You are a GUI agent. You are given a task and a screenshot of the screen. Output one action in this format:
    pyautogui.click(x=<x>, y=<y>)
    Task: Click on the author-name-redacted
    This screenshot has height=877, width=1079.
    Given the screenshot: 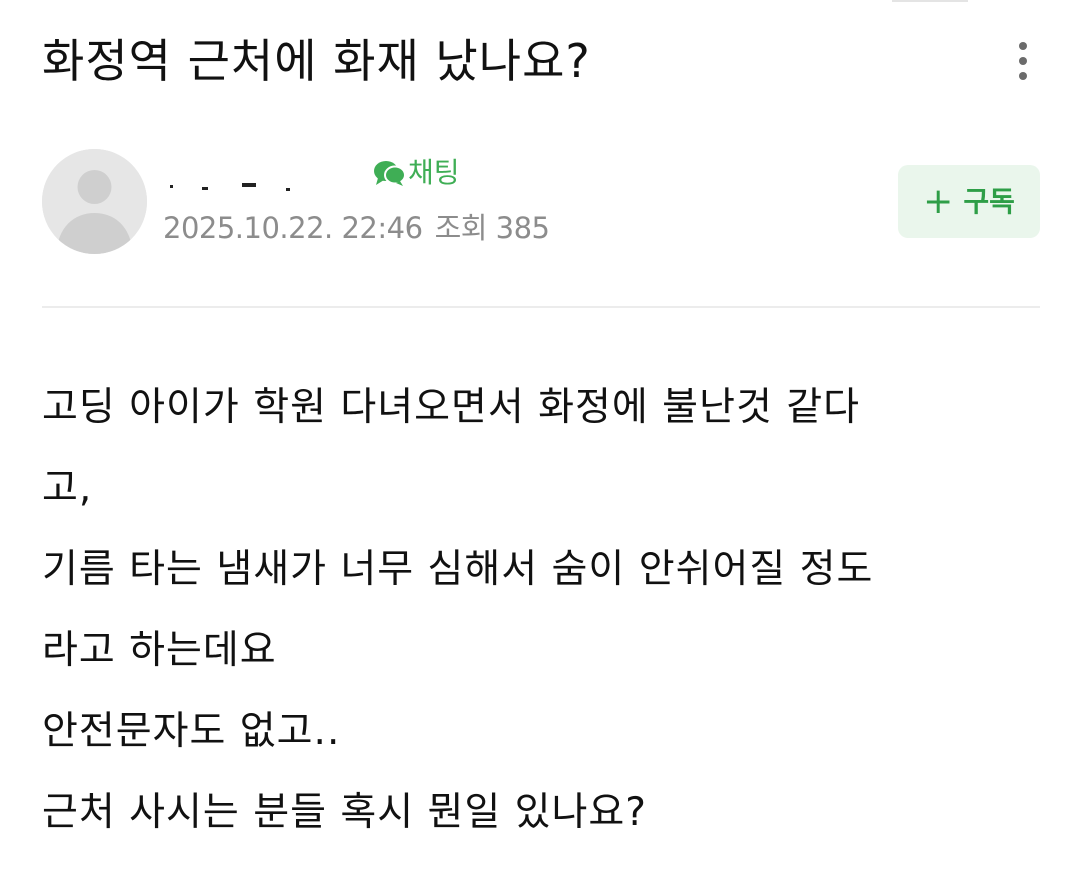 What is the action you would take?
    pyautogui.click(x=233, y=184)
    